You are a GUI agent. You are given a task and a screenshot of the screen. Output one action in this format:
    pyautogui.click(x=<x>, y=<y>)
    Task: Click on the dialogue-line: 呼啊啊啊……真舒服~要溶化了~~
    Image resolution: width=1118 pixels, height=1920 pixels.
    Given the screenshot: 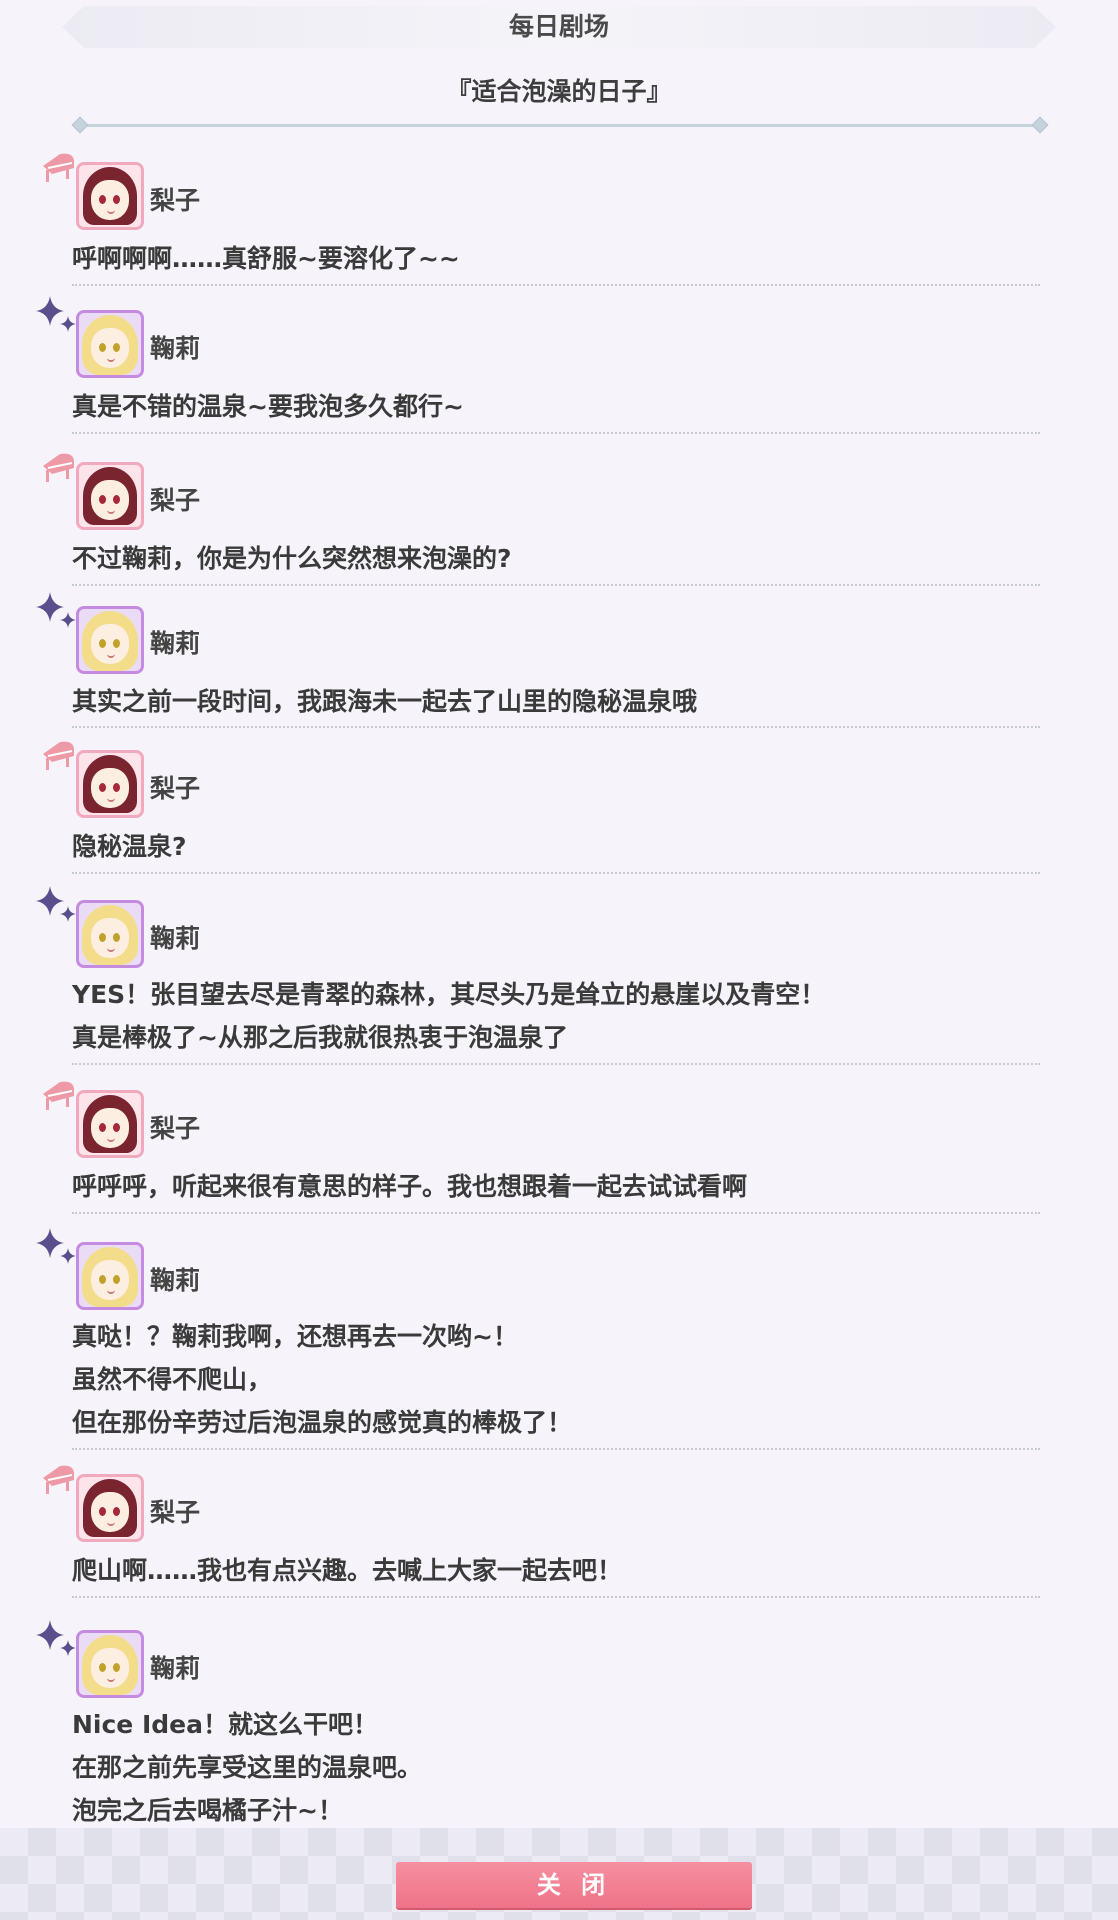 What is the action you would take?
    pyautogui.click(x=266, y=258)
    